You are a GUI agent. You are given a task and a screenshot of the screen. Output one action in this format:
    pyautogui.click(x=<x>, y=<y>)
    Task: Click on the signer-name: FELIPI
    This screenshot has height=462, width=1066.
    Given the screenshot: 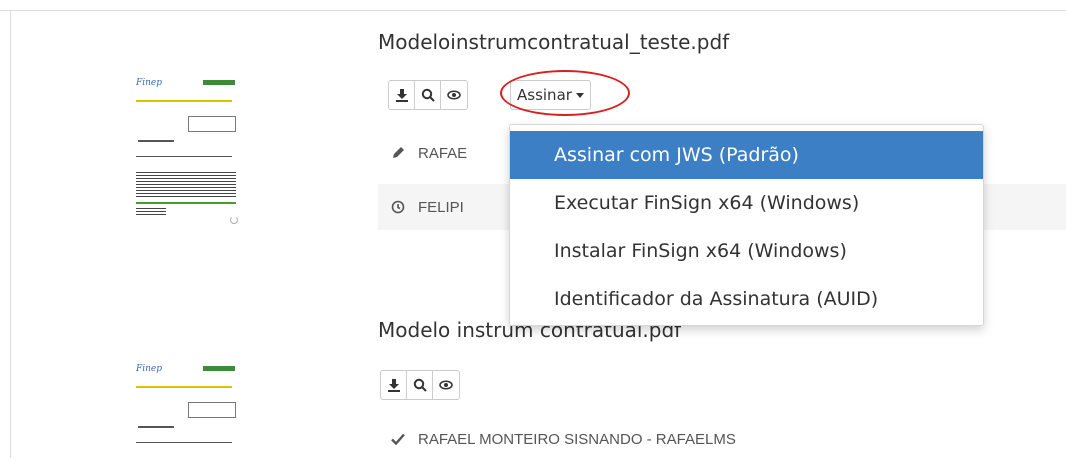 What is the action you would take?
    pyautogui.click(x=441, y=207)
    